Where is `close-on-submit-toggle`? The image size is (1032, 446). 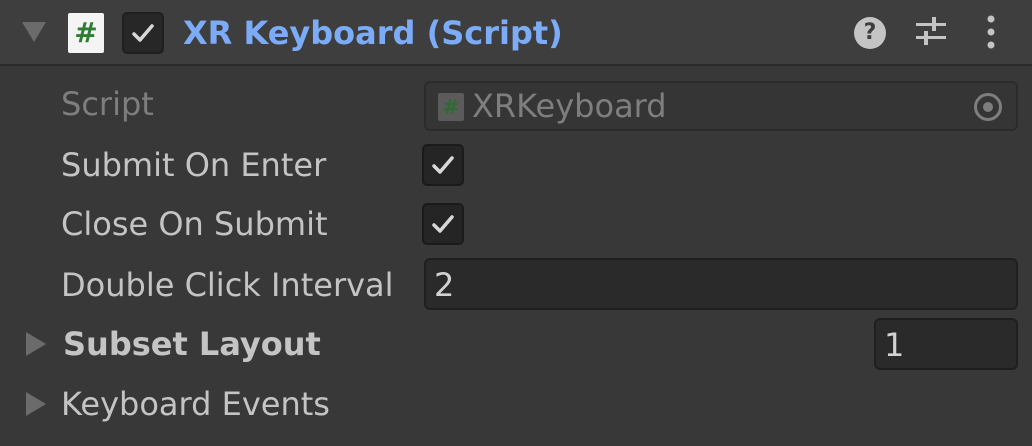 close-on-submit-toggle is located at coordinates (443, 224).